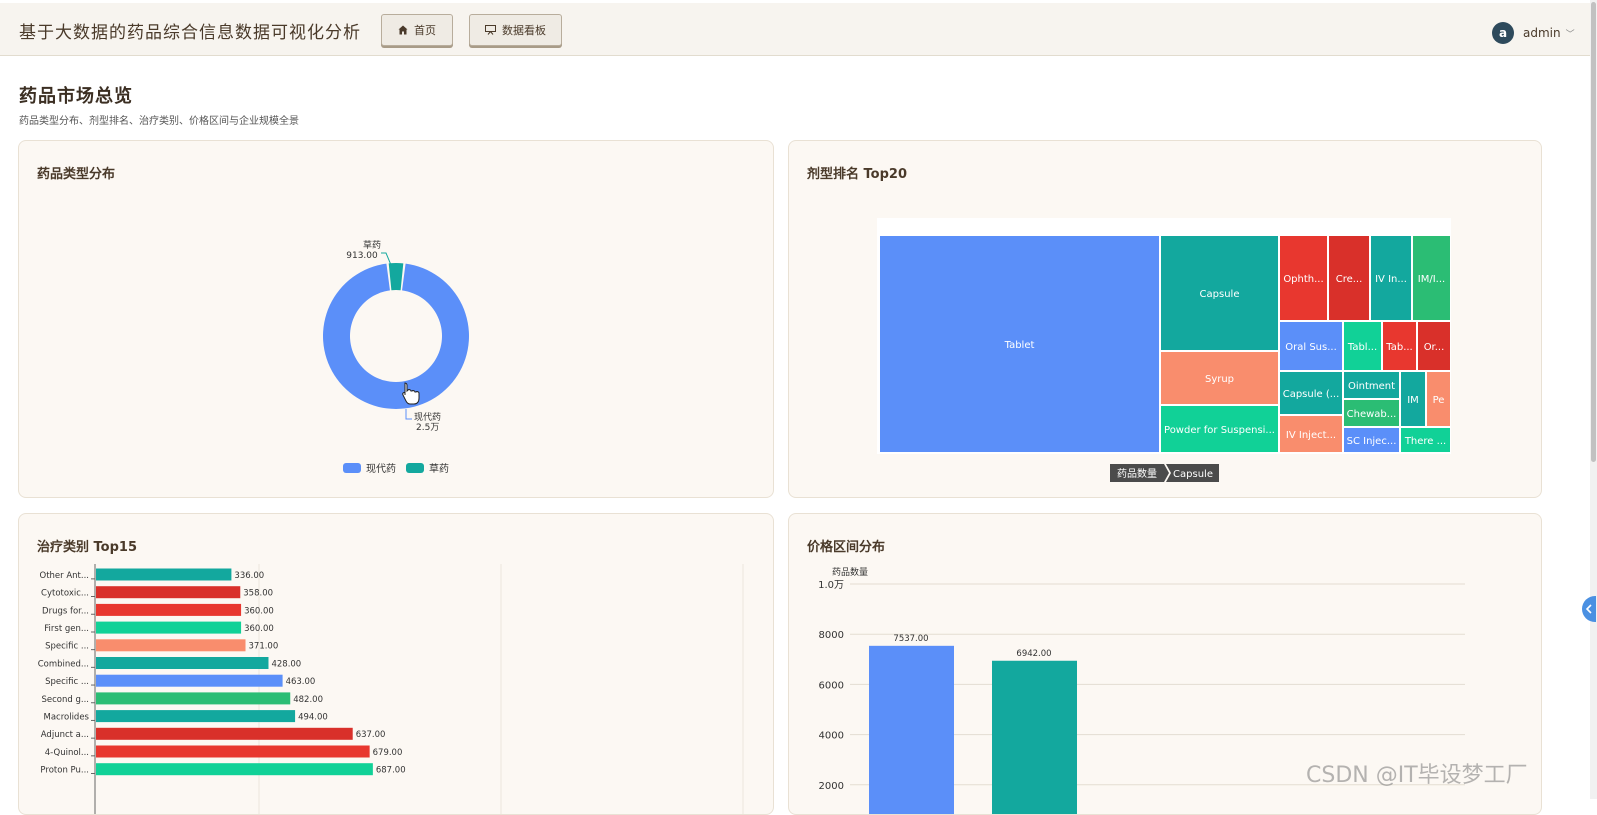  I want to click on top-bar: 基于大数据的药品综合信息数据可视化分析 首页 数据看板 a admin ﹀, so click(795, 29).